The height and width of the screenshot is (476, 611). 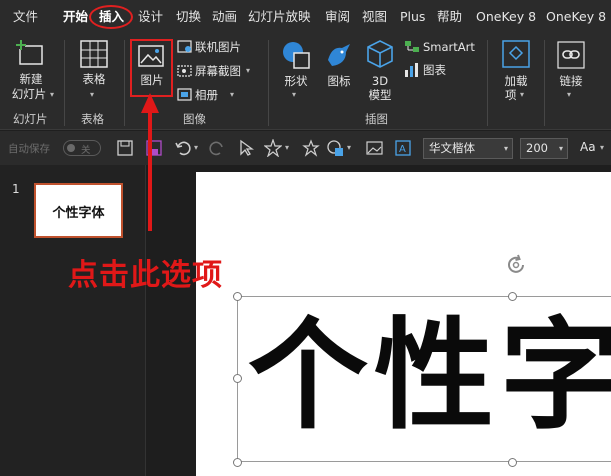 What do you see at coordinates (537, 148) in the screenshot?
I see `font-size-value: 200` at bounding box center [537, 148].